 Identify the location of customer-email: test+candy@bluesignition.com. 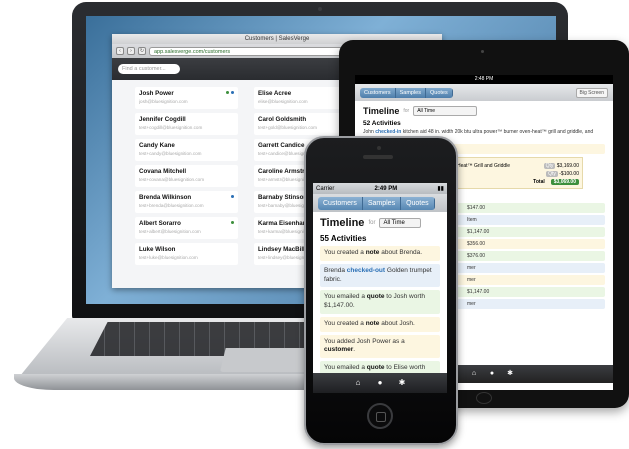
(170, 153).